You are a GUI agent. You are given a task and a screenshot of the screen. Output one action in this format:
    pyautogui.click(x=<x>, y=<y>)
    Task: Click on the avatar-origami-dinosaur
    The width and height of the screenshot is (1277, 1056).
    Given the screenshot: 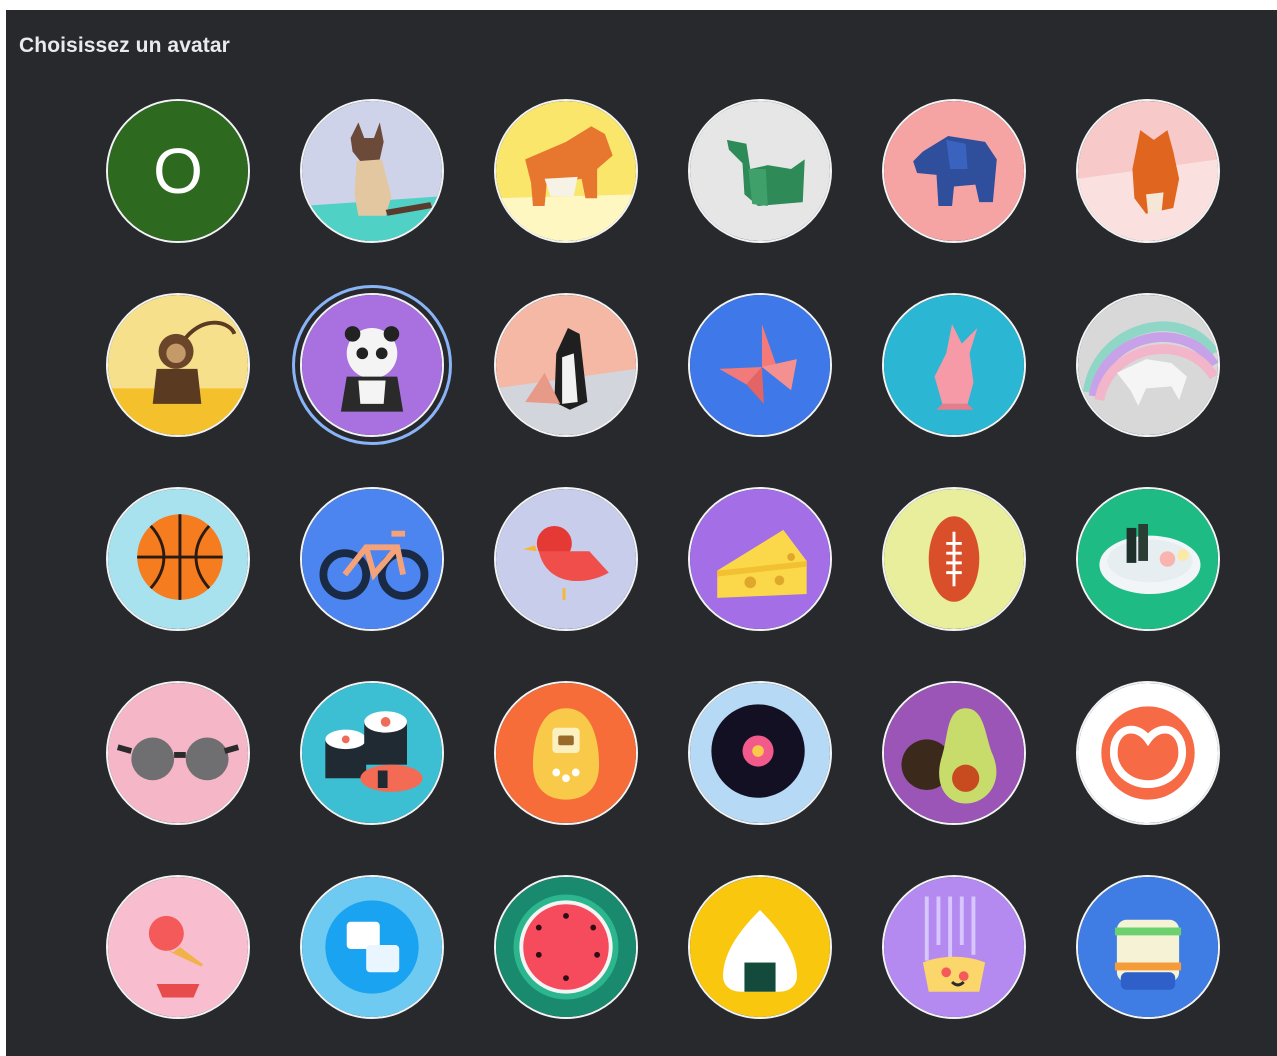 What is the action you would take?
    pyautogui.click(x=760, y=171)
    